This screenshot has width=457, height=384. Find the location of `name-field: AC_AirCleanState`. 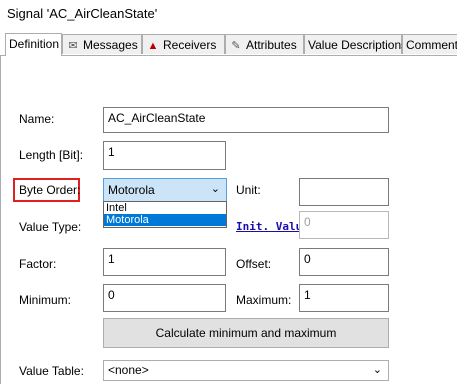

name-field: AC_AirCleanState is located at coordinates (246, 120).